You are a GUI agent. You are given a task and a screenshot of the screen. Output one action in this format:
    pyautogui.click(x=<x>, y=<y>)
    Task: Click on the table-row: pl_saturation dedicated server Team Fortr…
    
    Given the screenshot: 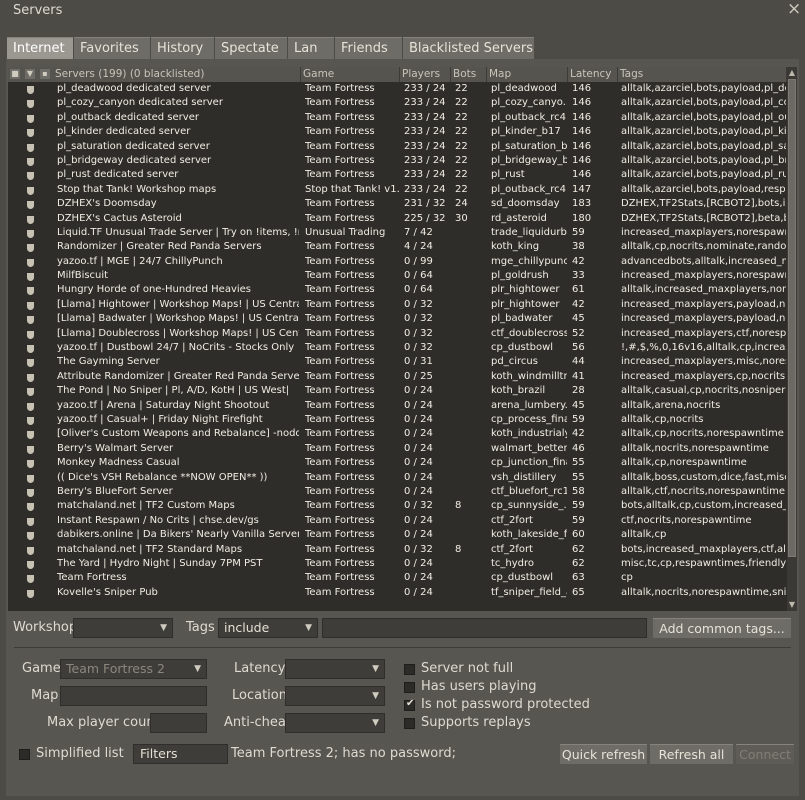 What is the action you would take?
    pyautogui.click(x=397, y=147)
    